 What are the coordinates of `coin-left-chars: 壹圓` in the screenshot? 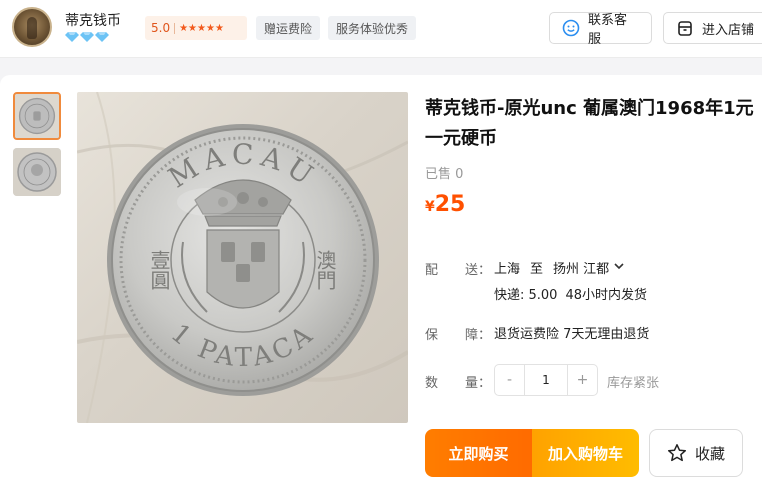 It's located at (159, 270).